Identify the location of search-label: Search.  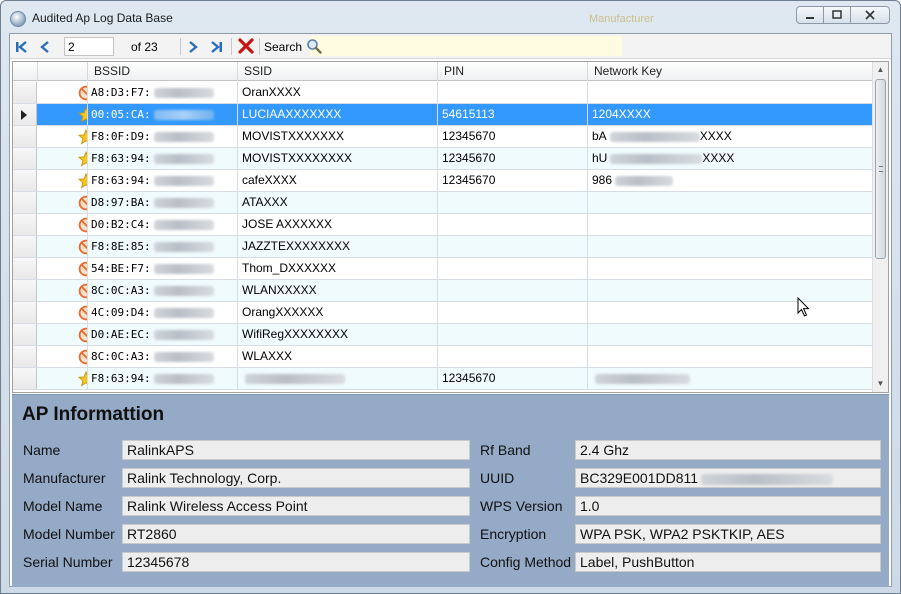
(283, 47).